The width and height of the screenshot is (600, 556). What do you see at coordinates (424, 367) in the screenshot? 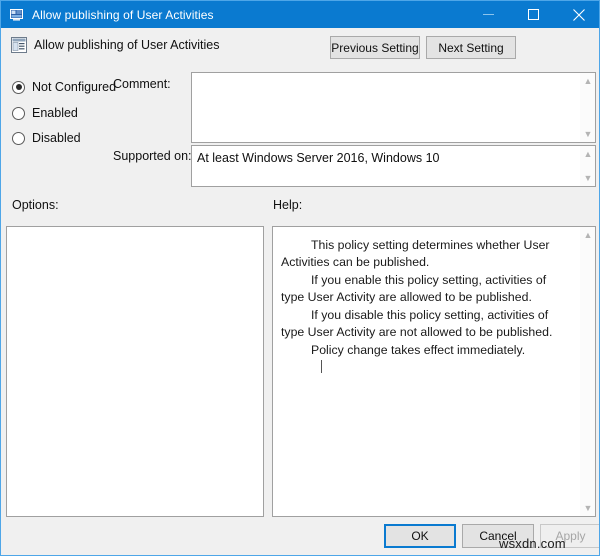
I see `help-text-caret-line` at bounding box center [424, 367].